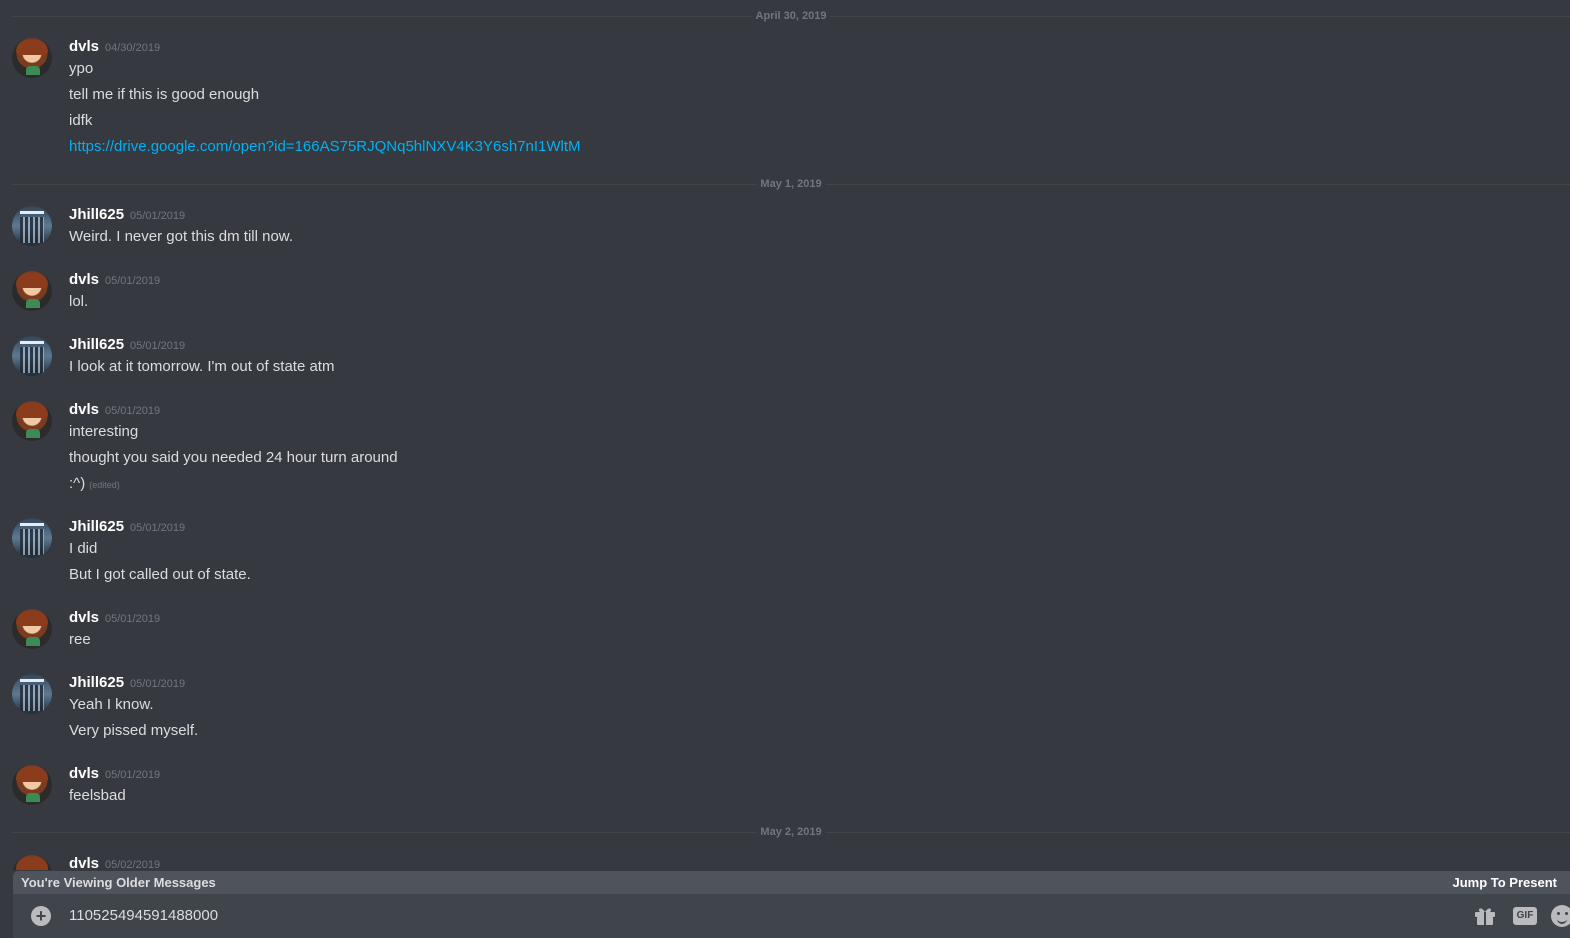  What do you see at coordinates (81, 120) in the screenshot?
I see `message-text: idfk` at bounding box center [81, 120].